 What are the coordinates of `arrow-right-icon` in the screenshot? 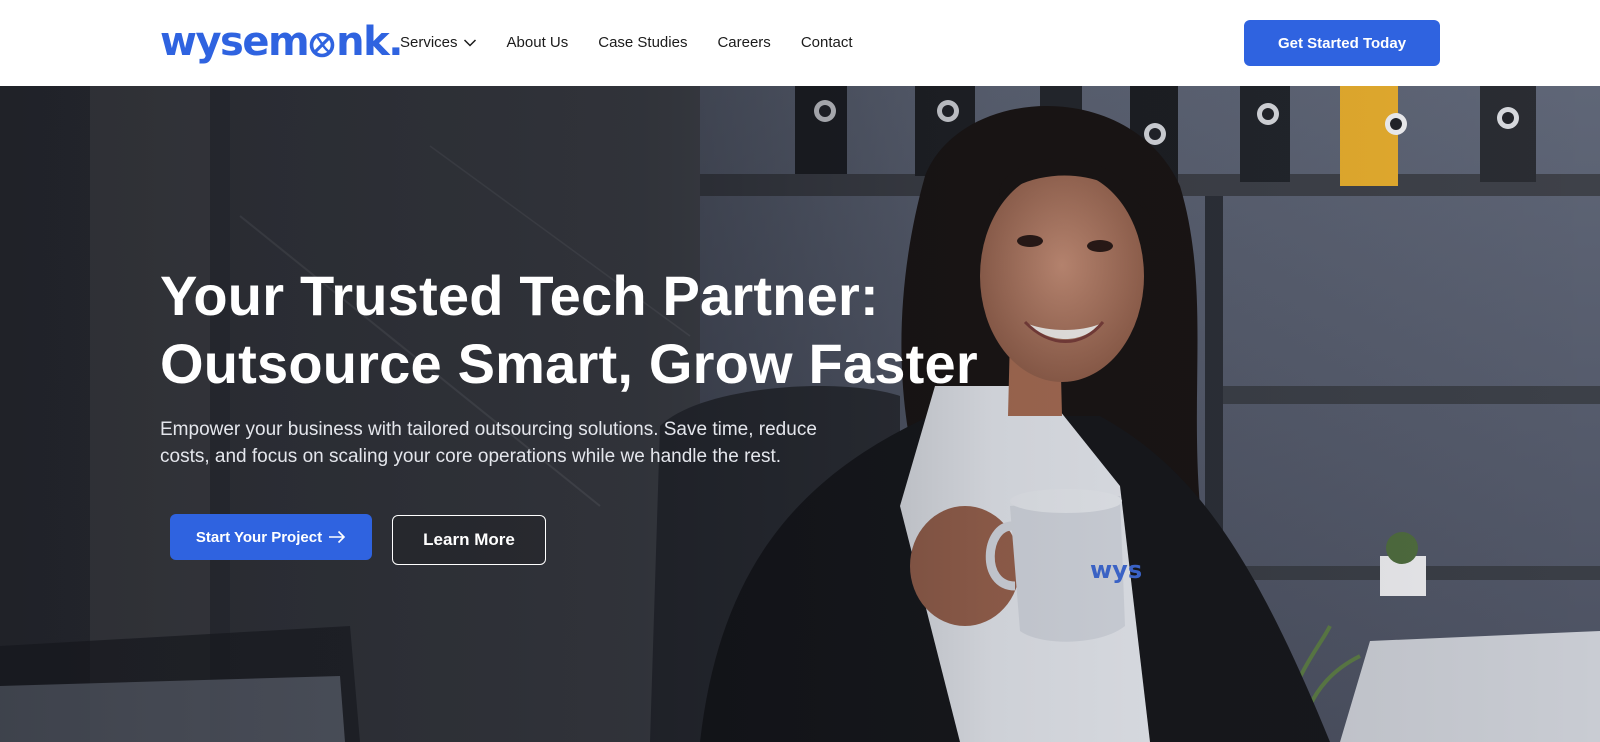 It's located at (337, 537).